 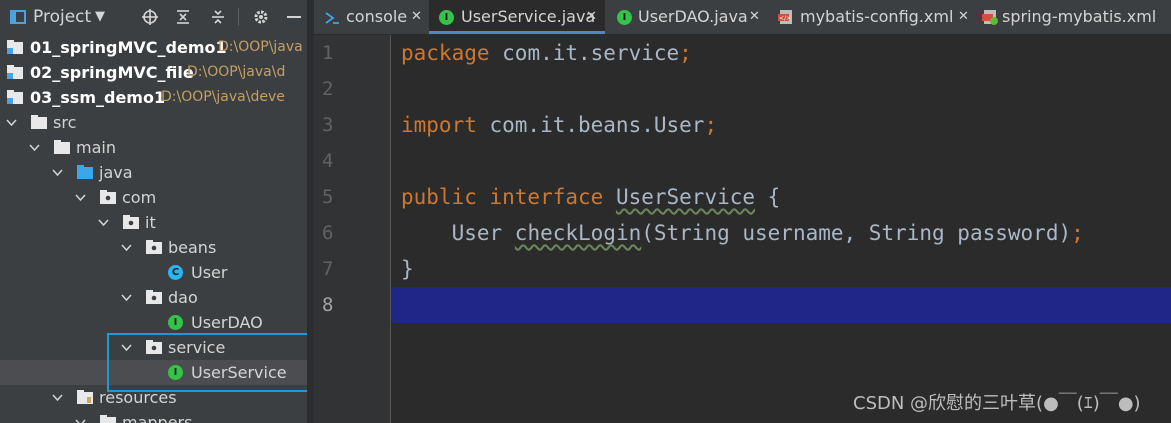 What do you see at coordinates (98, 97) in the screenshot?
I see `tree-label: 03_ssm_demo1` at bounding box center [98, 97].